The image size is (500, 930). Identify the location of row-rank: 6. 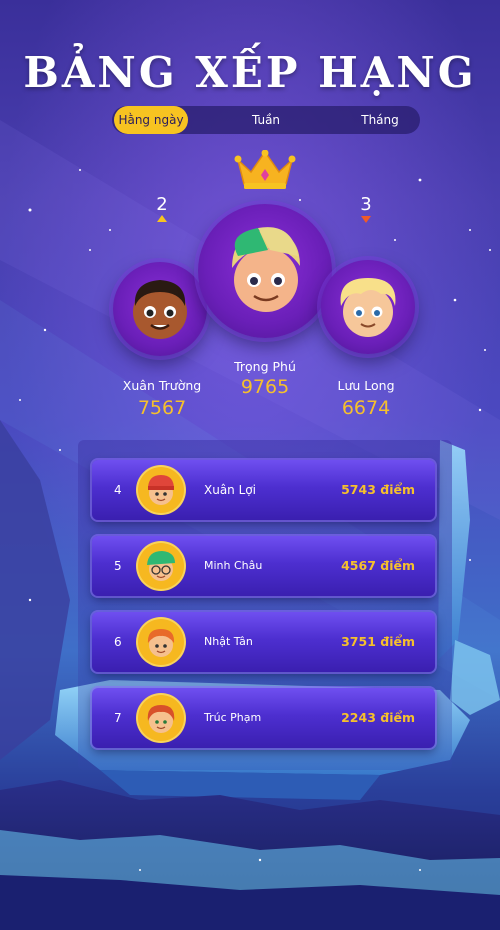
(118, 642).